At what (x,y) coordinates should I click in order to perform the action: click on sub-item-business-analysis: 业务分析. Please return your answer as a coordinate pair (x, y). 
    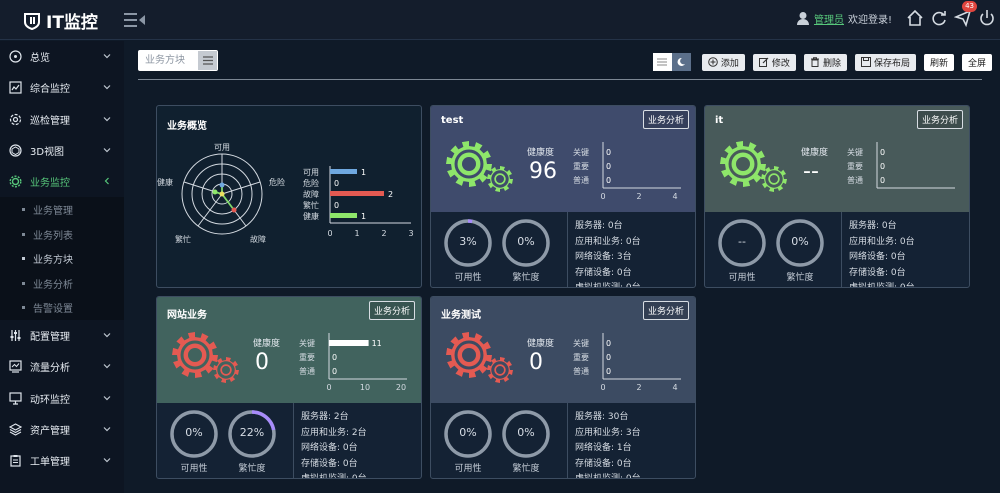
    Looking at the image, I should click on (62, 283).